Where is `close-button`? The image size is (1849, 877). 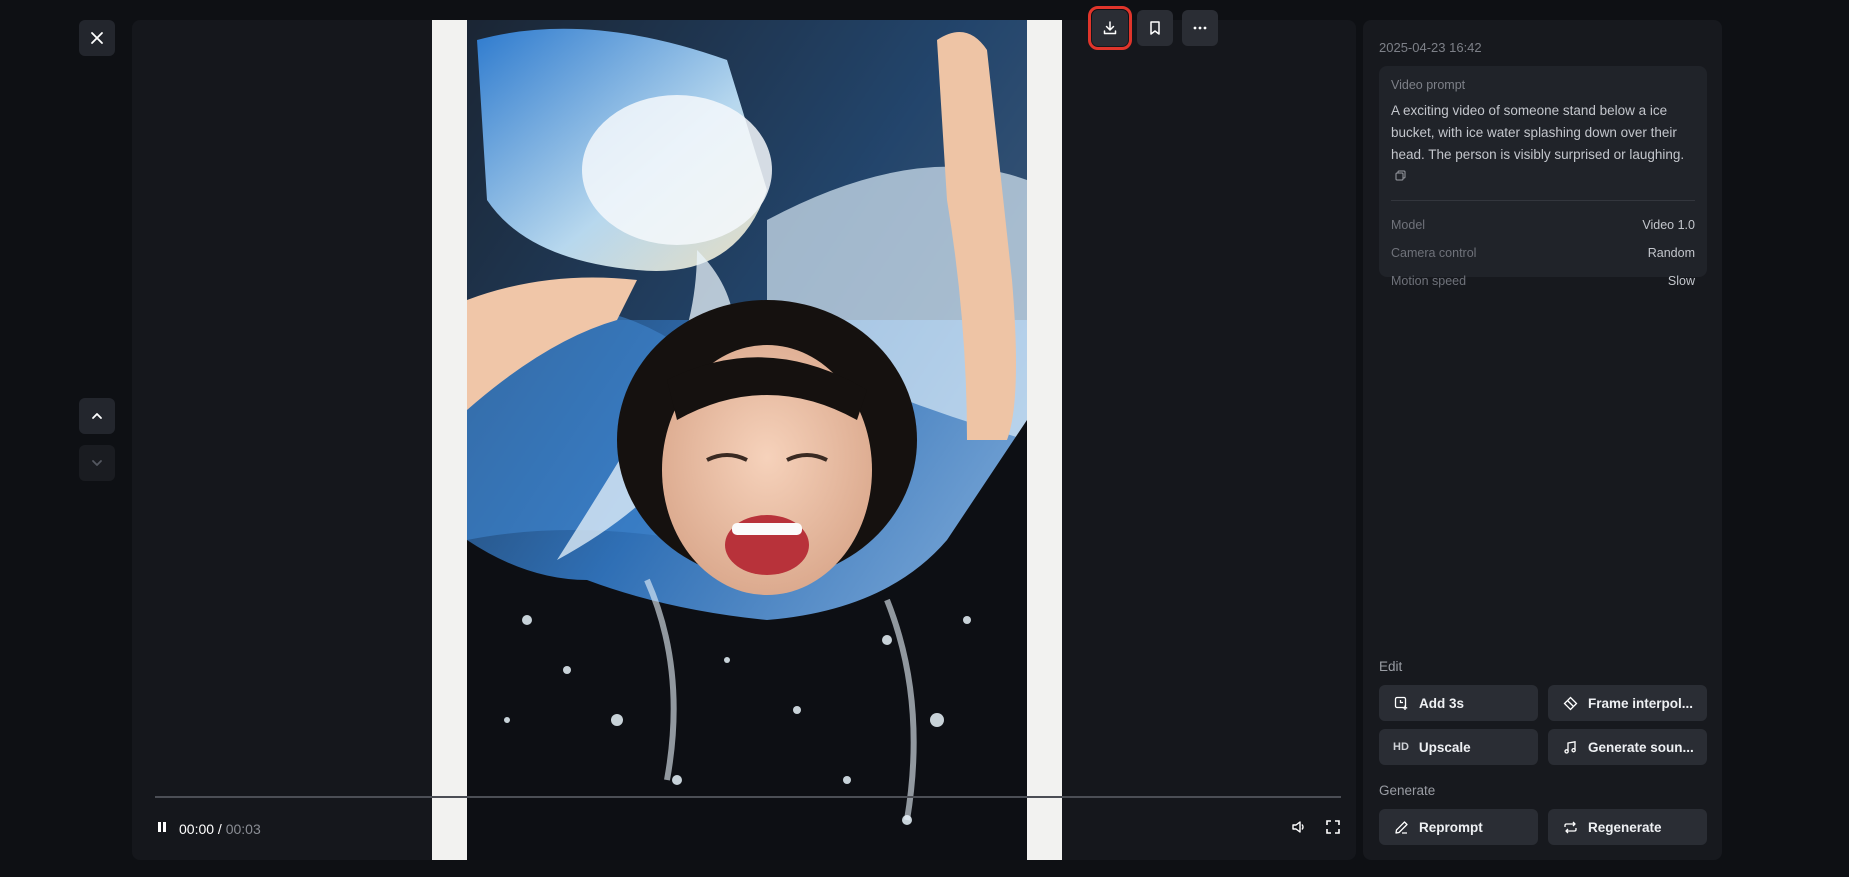
close-button is located at coordinates (97, 38).